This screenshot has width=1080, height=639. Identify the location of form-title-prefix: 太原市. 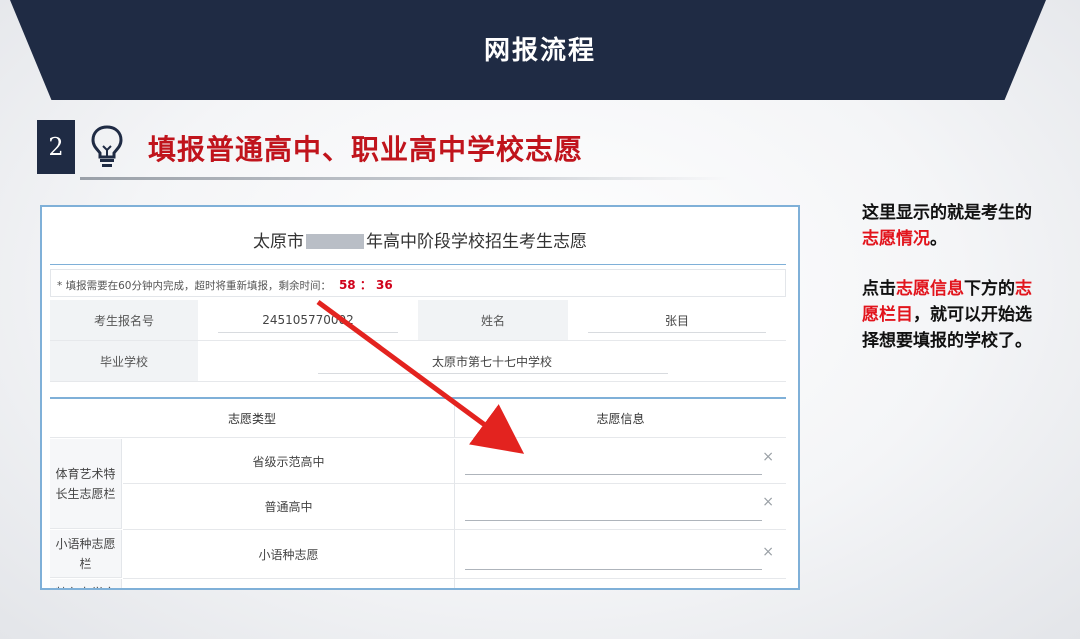
(278, 242).